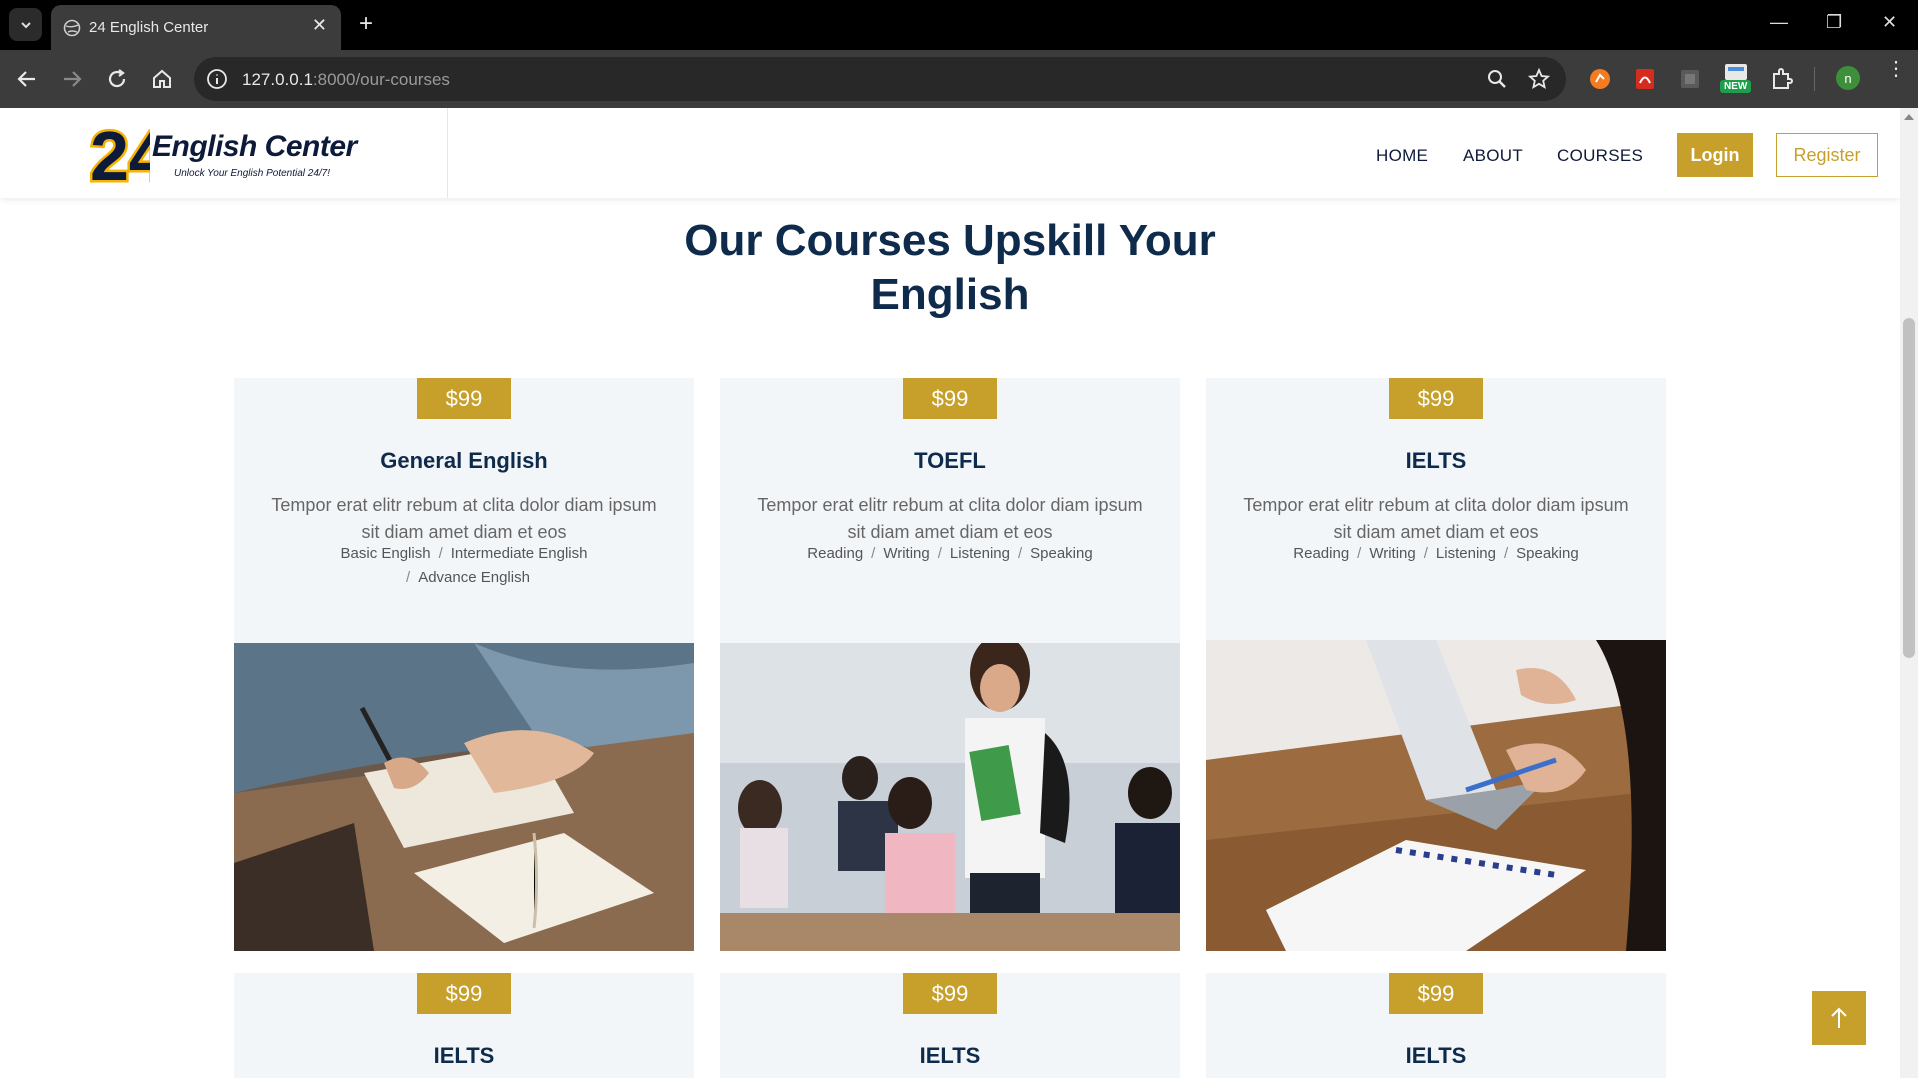  I want to click on pdf-extension-icon, so click(1645, 79).